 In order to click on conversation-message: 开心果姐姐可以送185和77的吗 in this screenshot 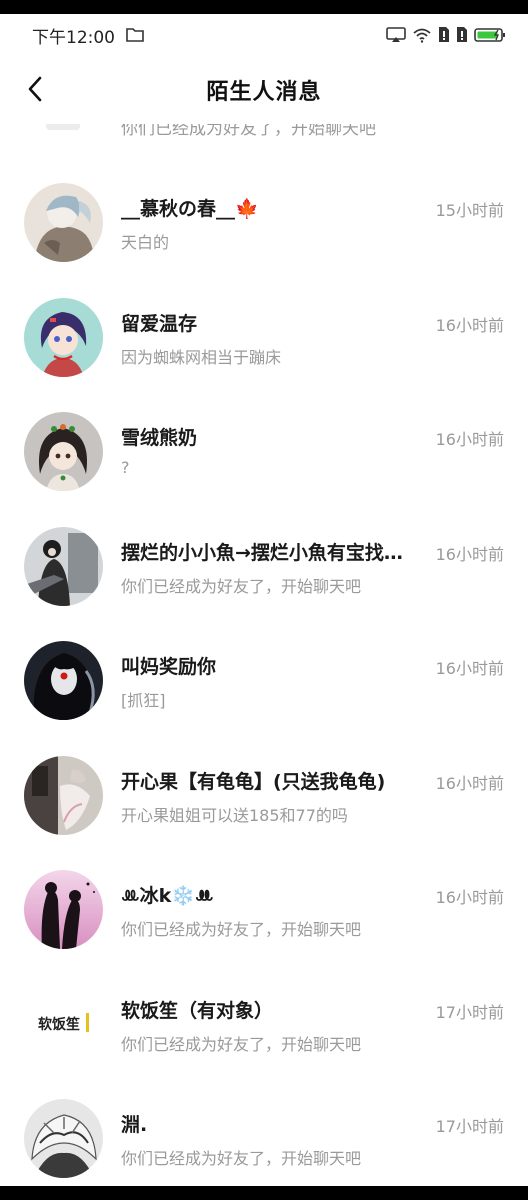, I will do `click(234, 815)`.